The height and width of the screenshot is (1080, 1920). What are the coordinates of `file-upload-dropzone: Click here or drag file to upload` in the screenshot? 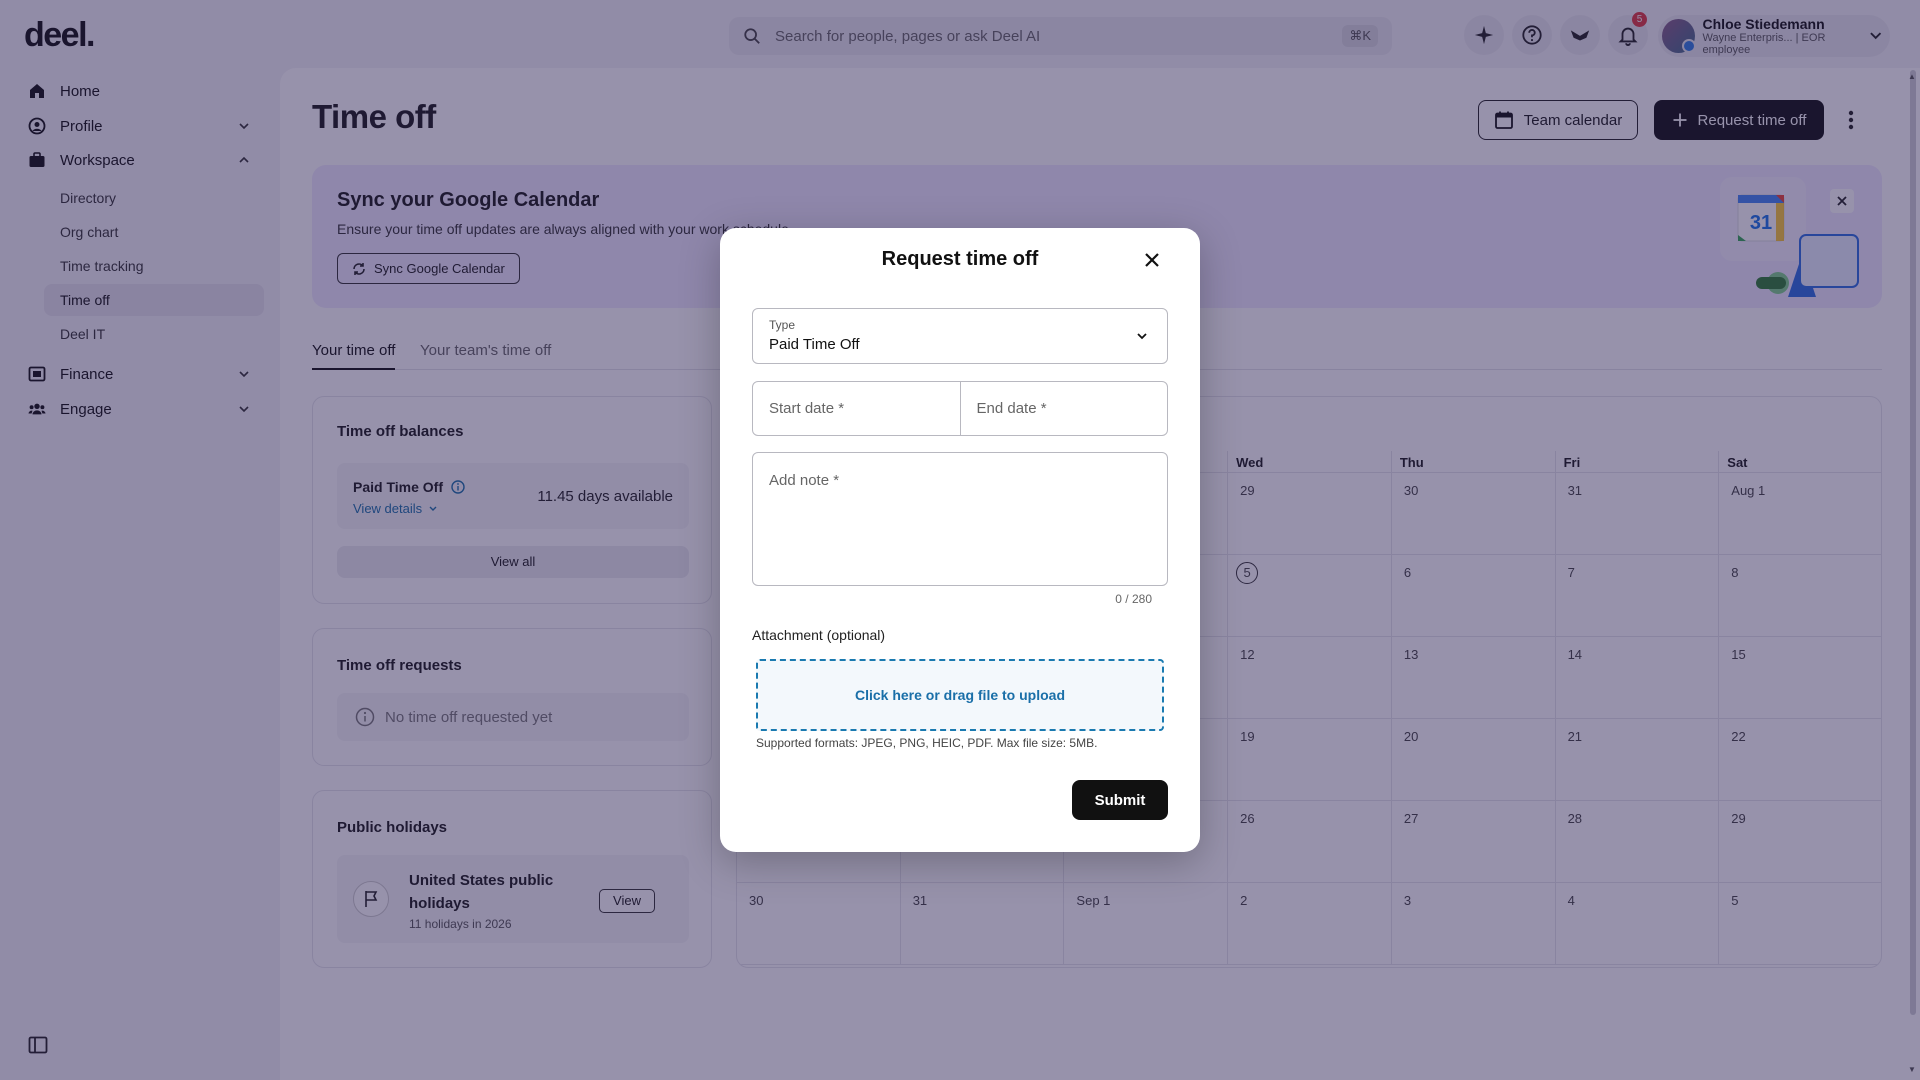 It's located at (960, 695).